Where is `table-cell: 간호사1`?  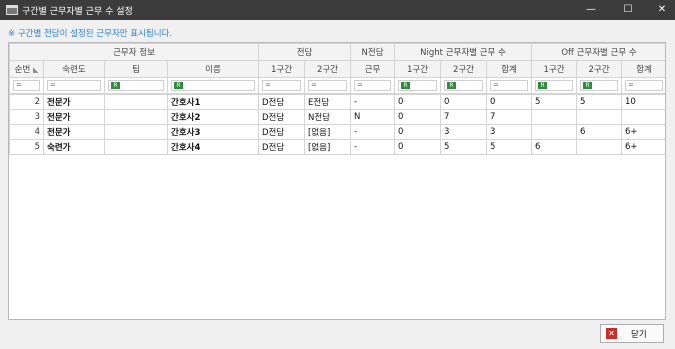 table-cell: 간호사1 is located at coordinates (213, 102).